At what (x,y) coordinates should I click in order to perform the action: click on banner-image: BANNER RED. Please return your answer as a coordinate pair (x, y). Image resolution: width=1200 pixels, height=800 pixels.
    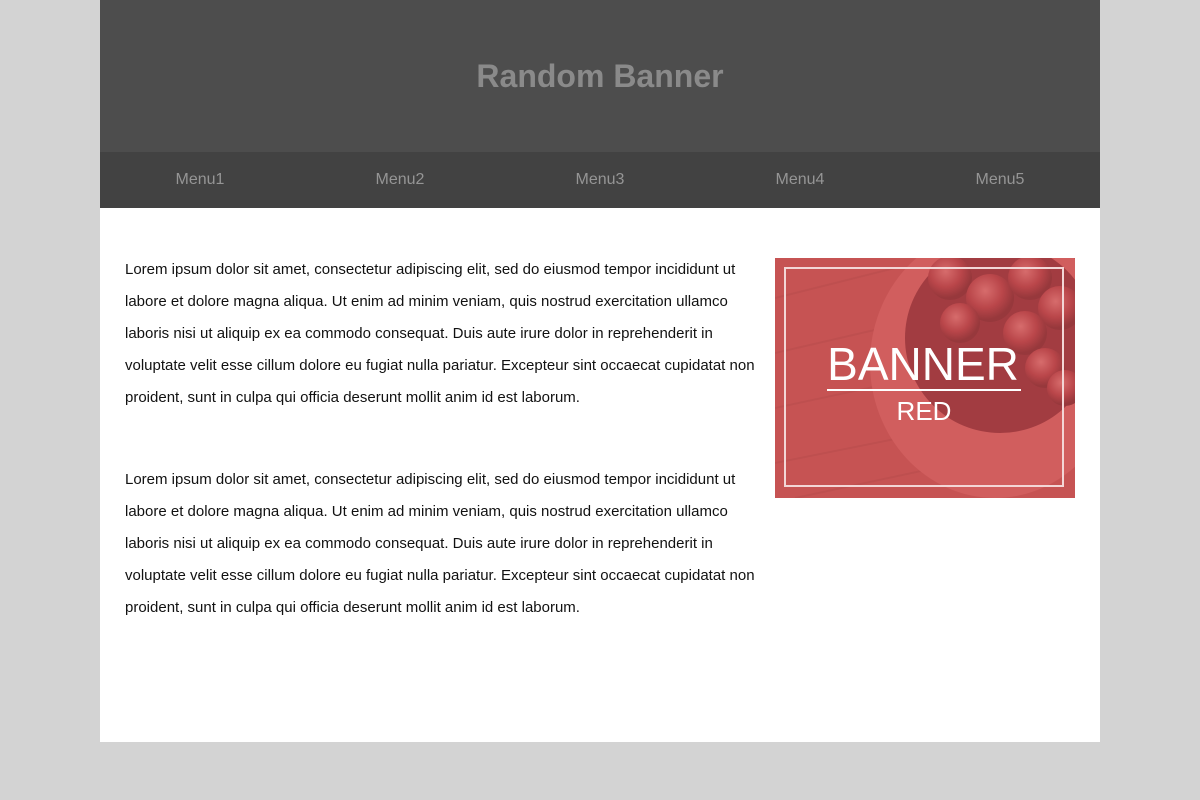
    Looking at the image, I should click on (925, 378).